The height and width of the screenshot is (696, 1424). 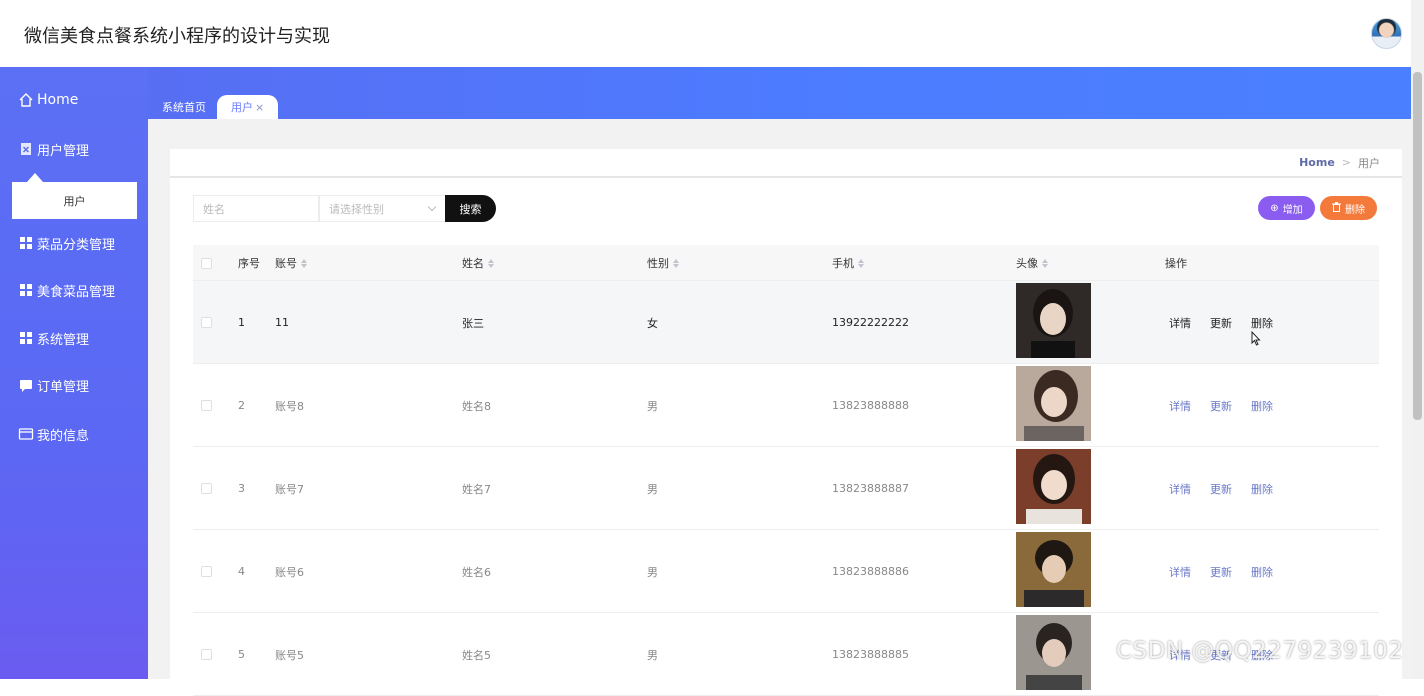 I want to click on plus-circle-icon: ⊕, so click(x=1274, y=208).